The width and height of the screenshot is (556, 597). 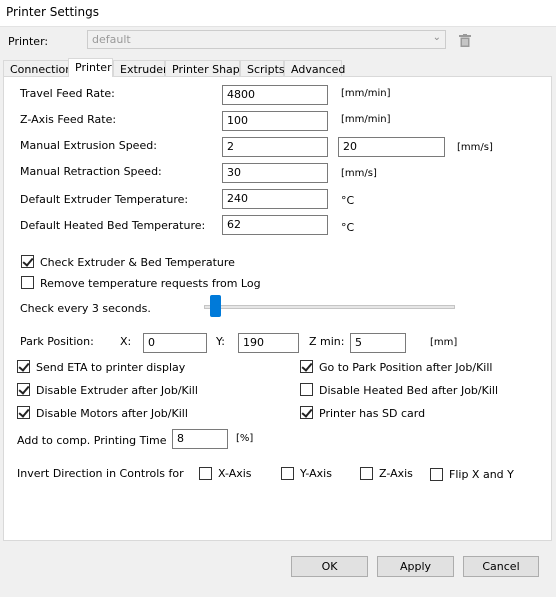 I want to click on manual-extrusion-speed-label: Manual Extrusion Speed:, so click(x=88, y=145).